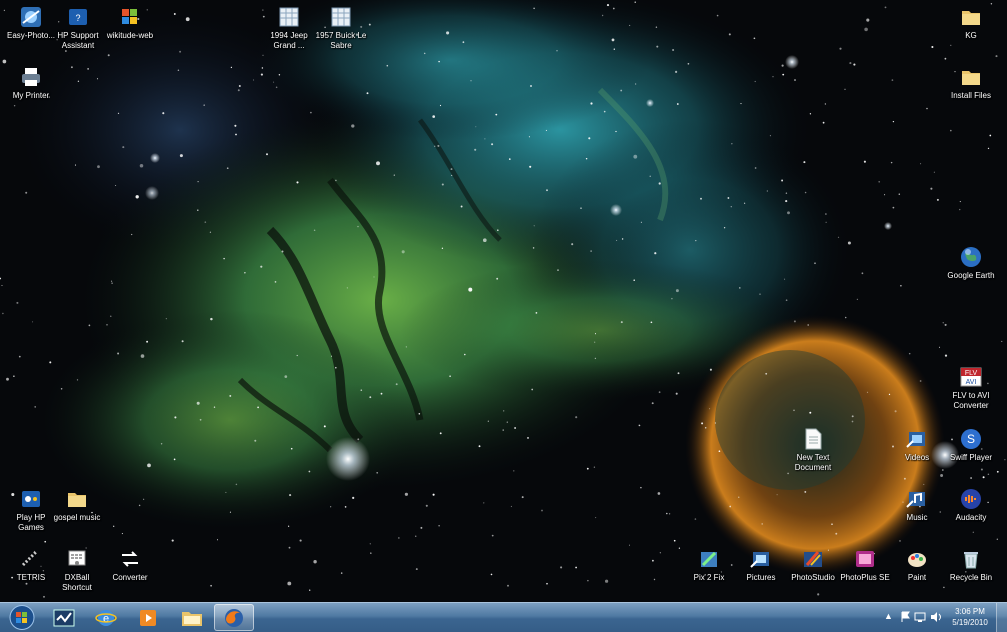 This screenshot has height=632, width=1007. What do you see at coordinates (148, 617) in the screenshot?
I see `taskbar-media-player-button` at bounding box center [148, 617].